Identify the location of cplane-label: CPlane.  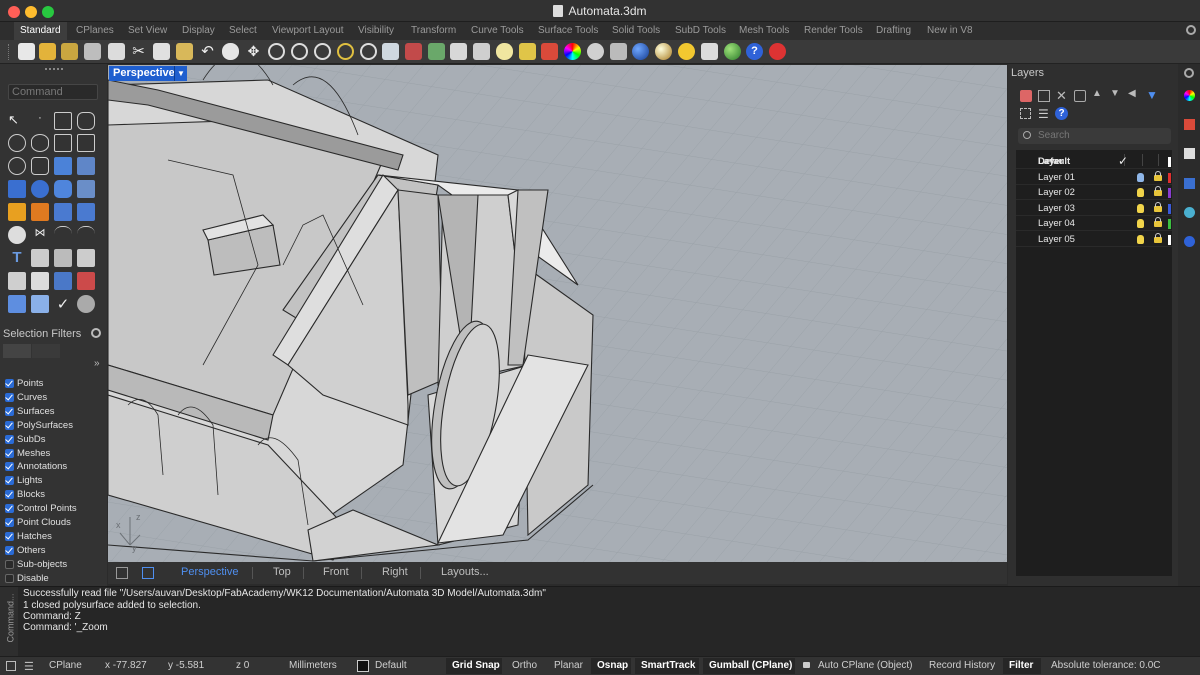
(65, 665).